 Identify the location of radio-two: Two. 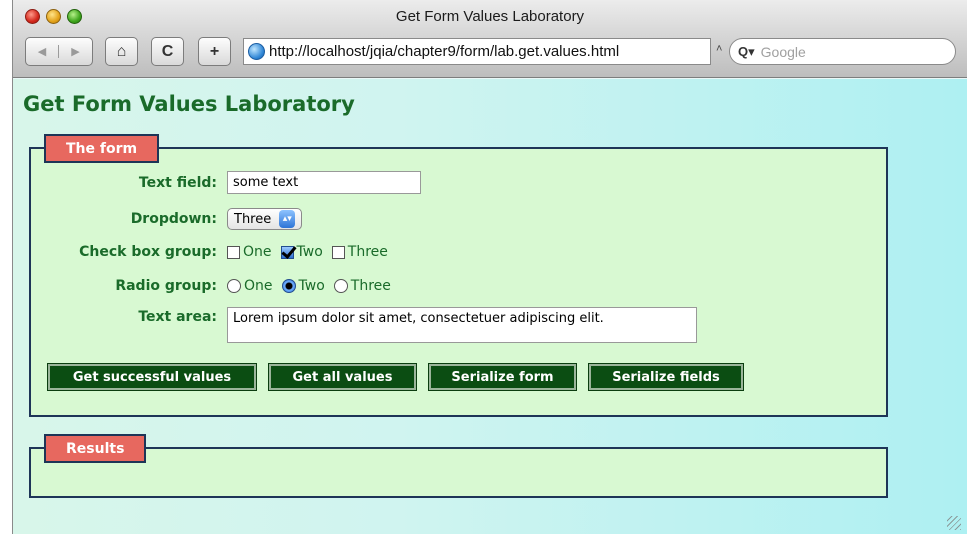
(303, 286).